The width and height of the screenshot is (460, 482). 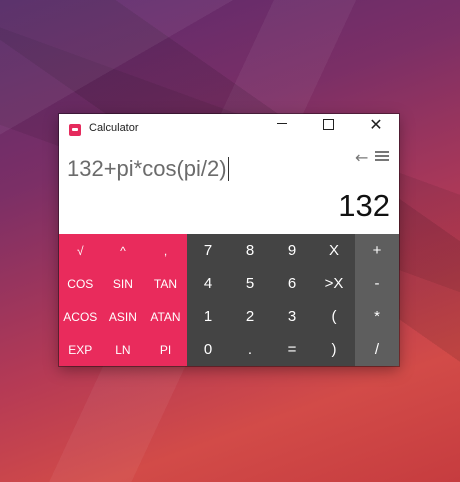 What do you see at coordinates (80, 250) in the screenshot?
I see `key-sqrt: √` at bounding box center [80, 250].